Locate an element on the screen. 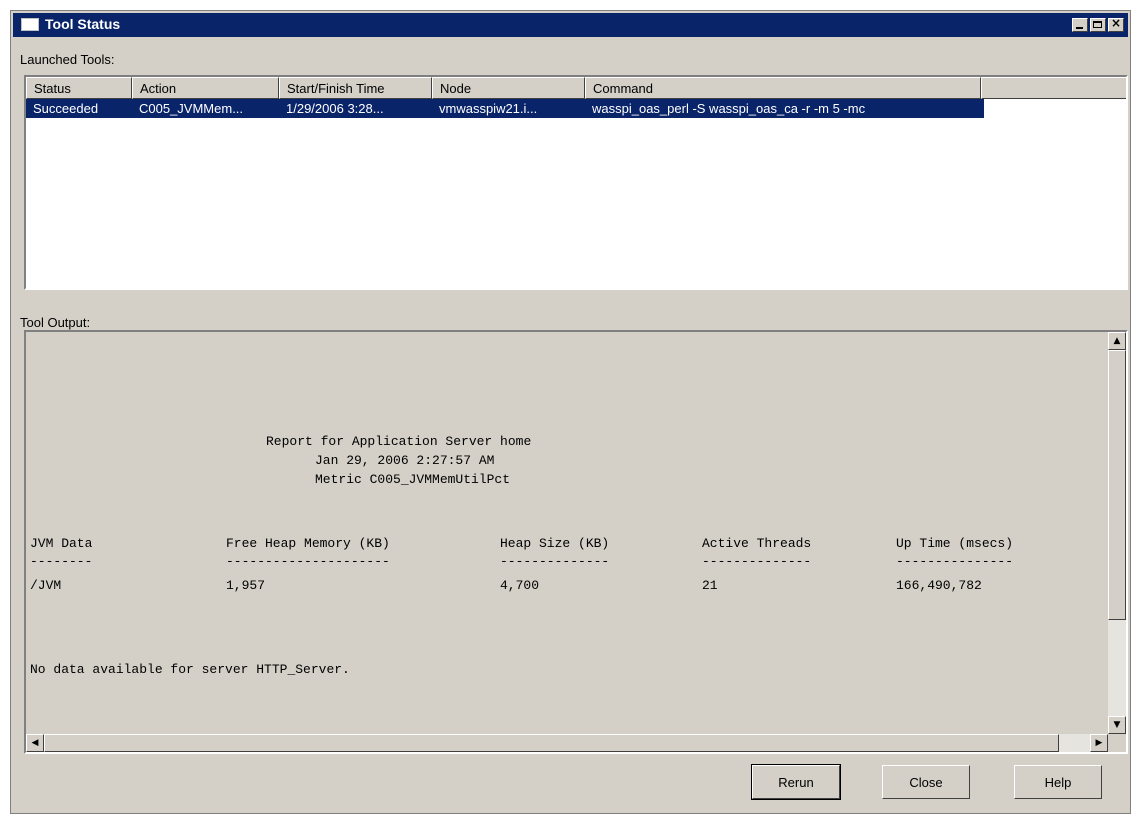 The image size is (1148, 823). column-header-node: Node is located at coordinates (508, 88).